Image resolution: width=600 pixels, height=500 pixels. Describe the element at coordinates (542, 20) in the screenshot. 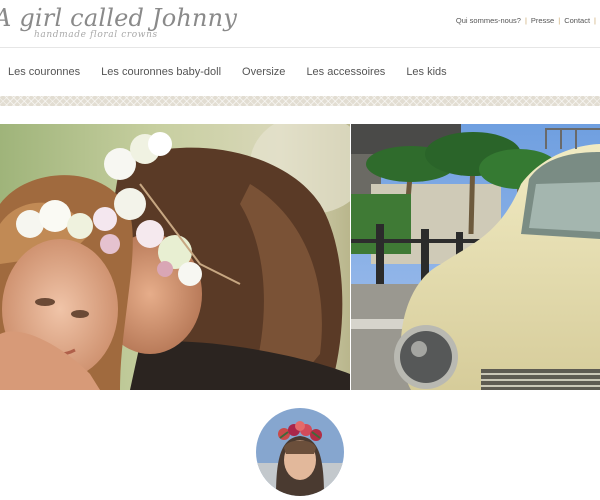

I see `press-link: Presse` at that location.